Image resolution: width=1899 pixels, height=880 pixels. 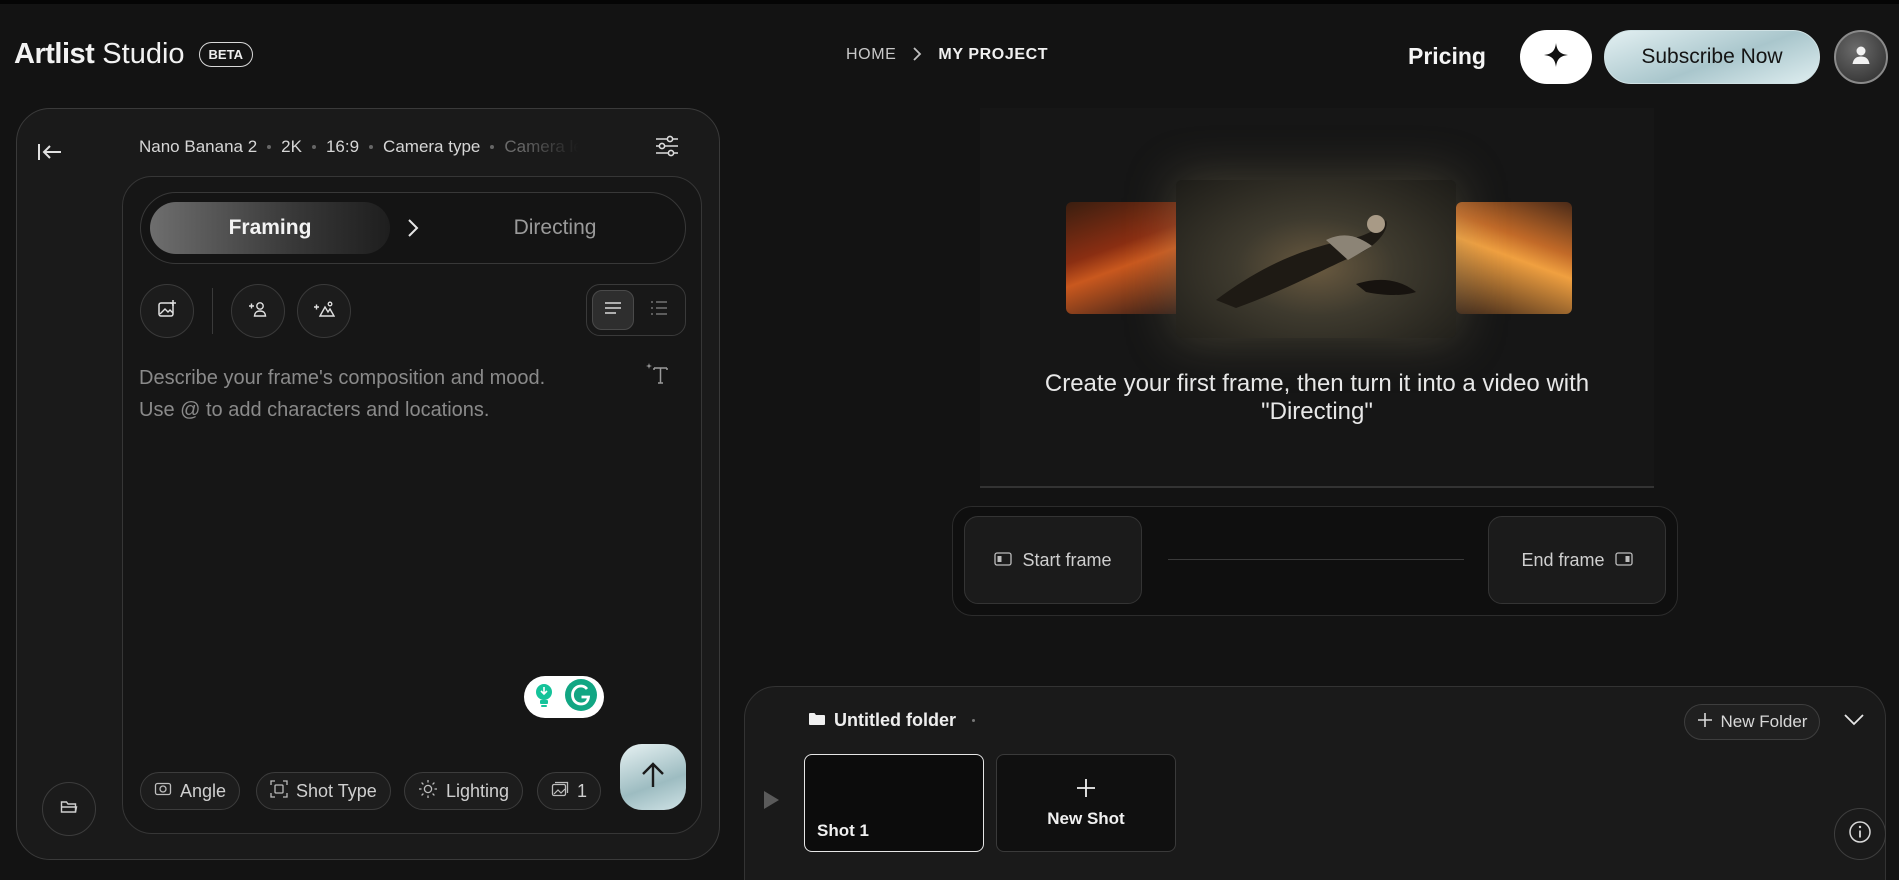 What do you see at coordinates (1563, 559) in the screenshot?
I see `end-frame-label: End frame` at bounding box center [1563, 559].